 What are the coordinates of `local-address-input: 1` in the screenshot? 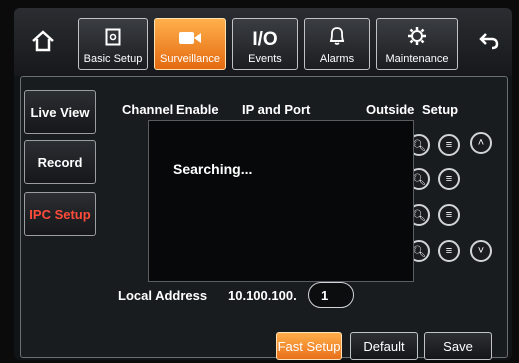 It's located at (331, 295).